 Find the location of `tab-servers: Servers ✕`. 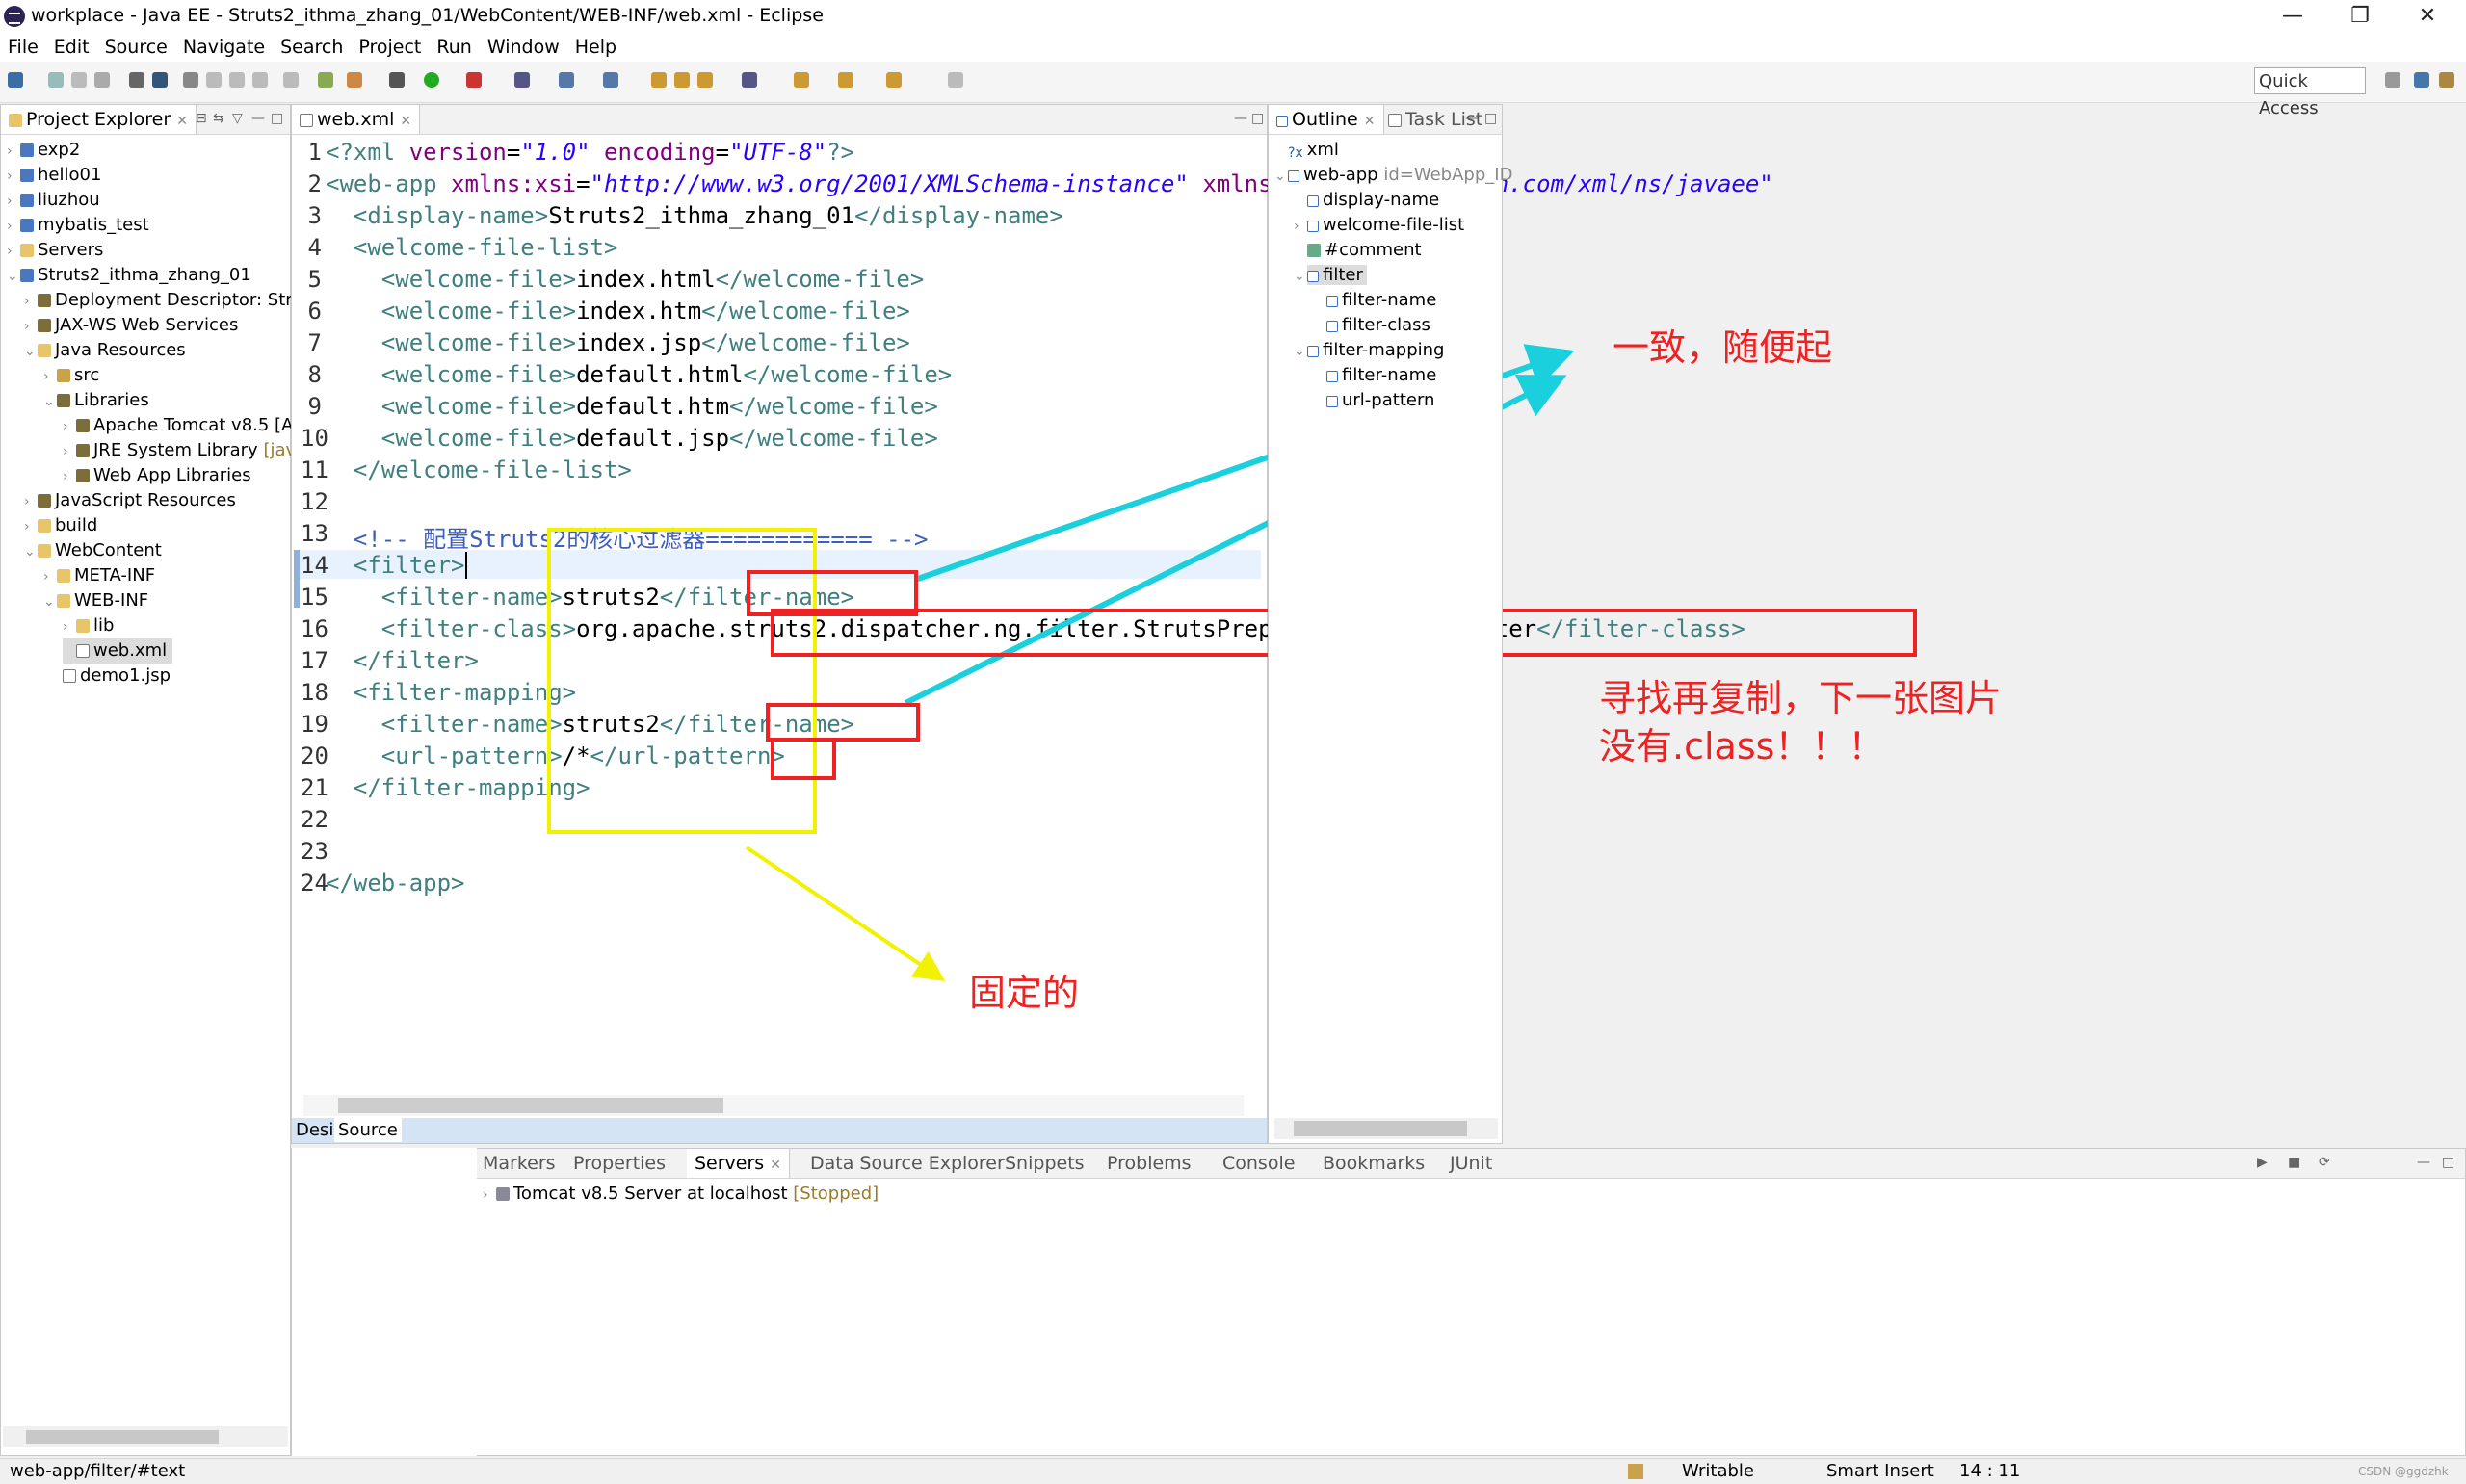

tab-servers: Servers ✕ is located at coordinates (738, 1163).